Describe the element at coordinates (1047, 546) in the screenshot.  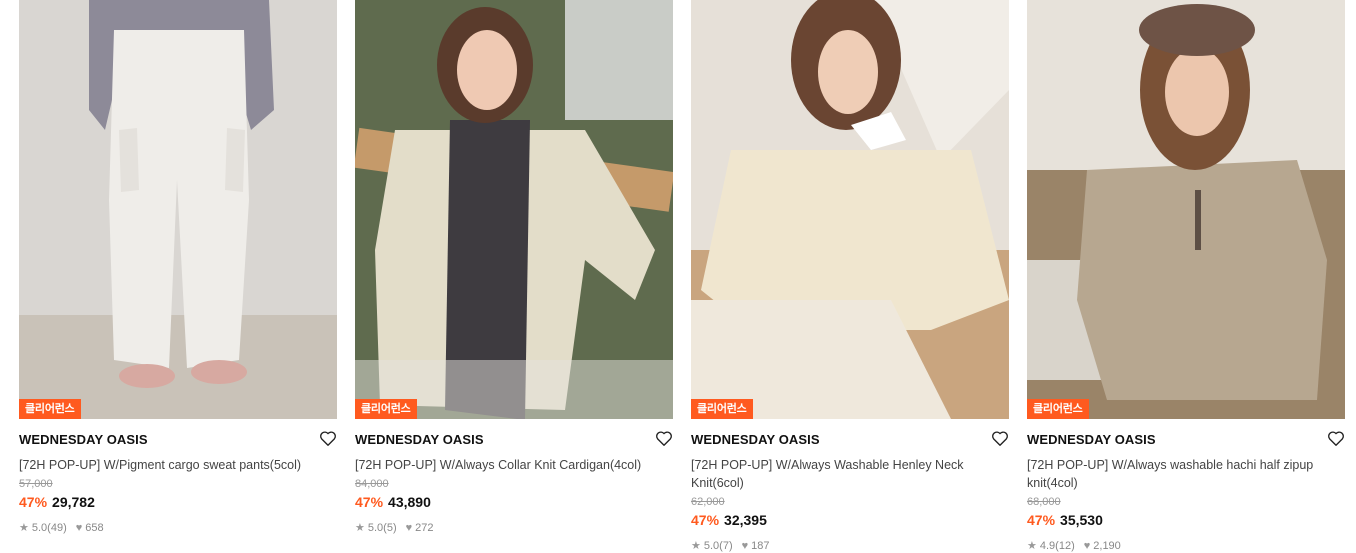
I see `rating-value: 4.9` at that location.